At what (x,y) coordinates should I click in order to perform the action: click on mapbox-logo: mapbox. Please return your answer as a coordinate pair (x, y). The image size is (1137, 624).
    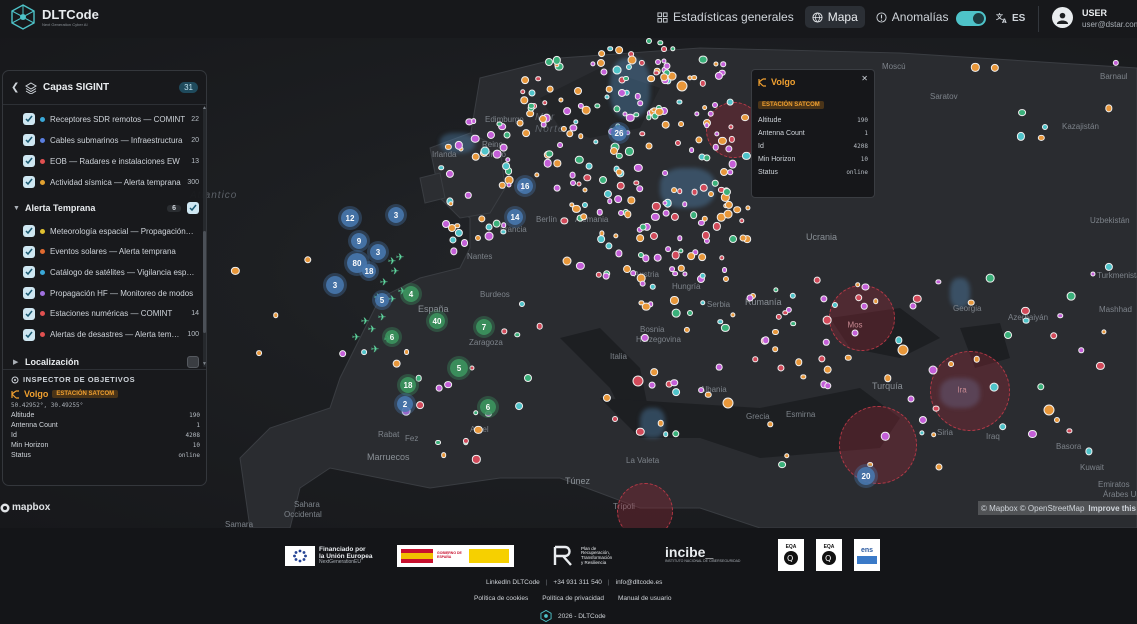
    Looking at the image, I should click on (25, 507).